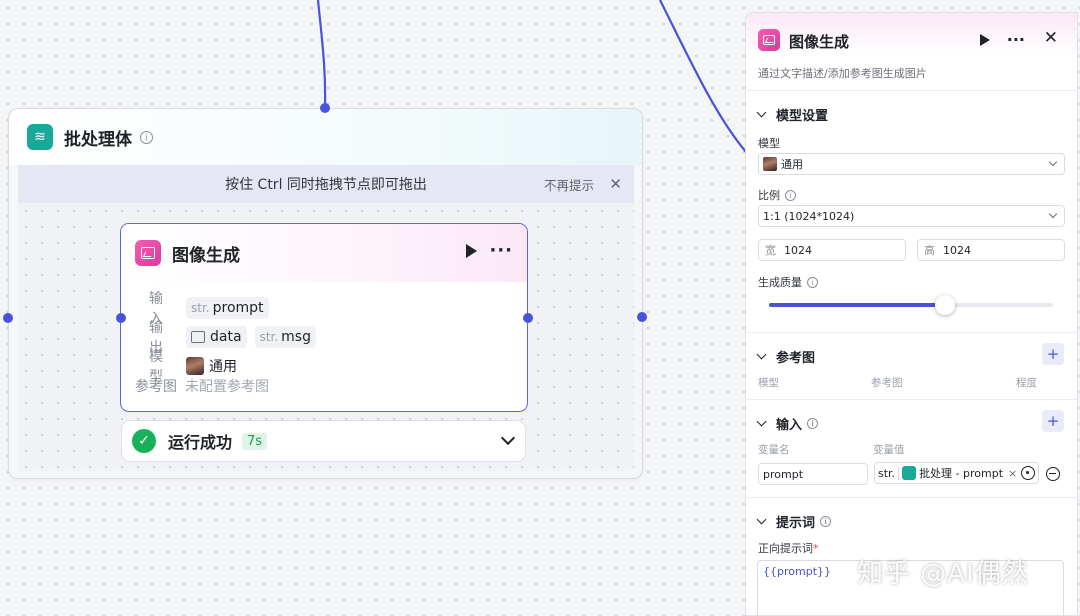  I want to click on add-input-button: +, so click(1053, 421).